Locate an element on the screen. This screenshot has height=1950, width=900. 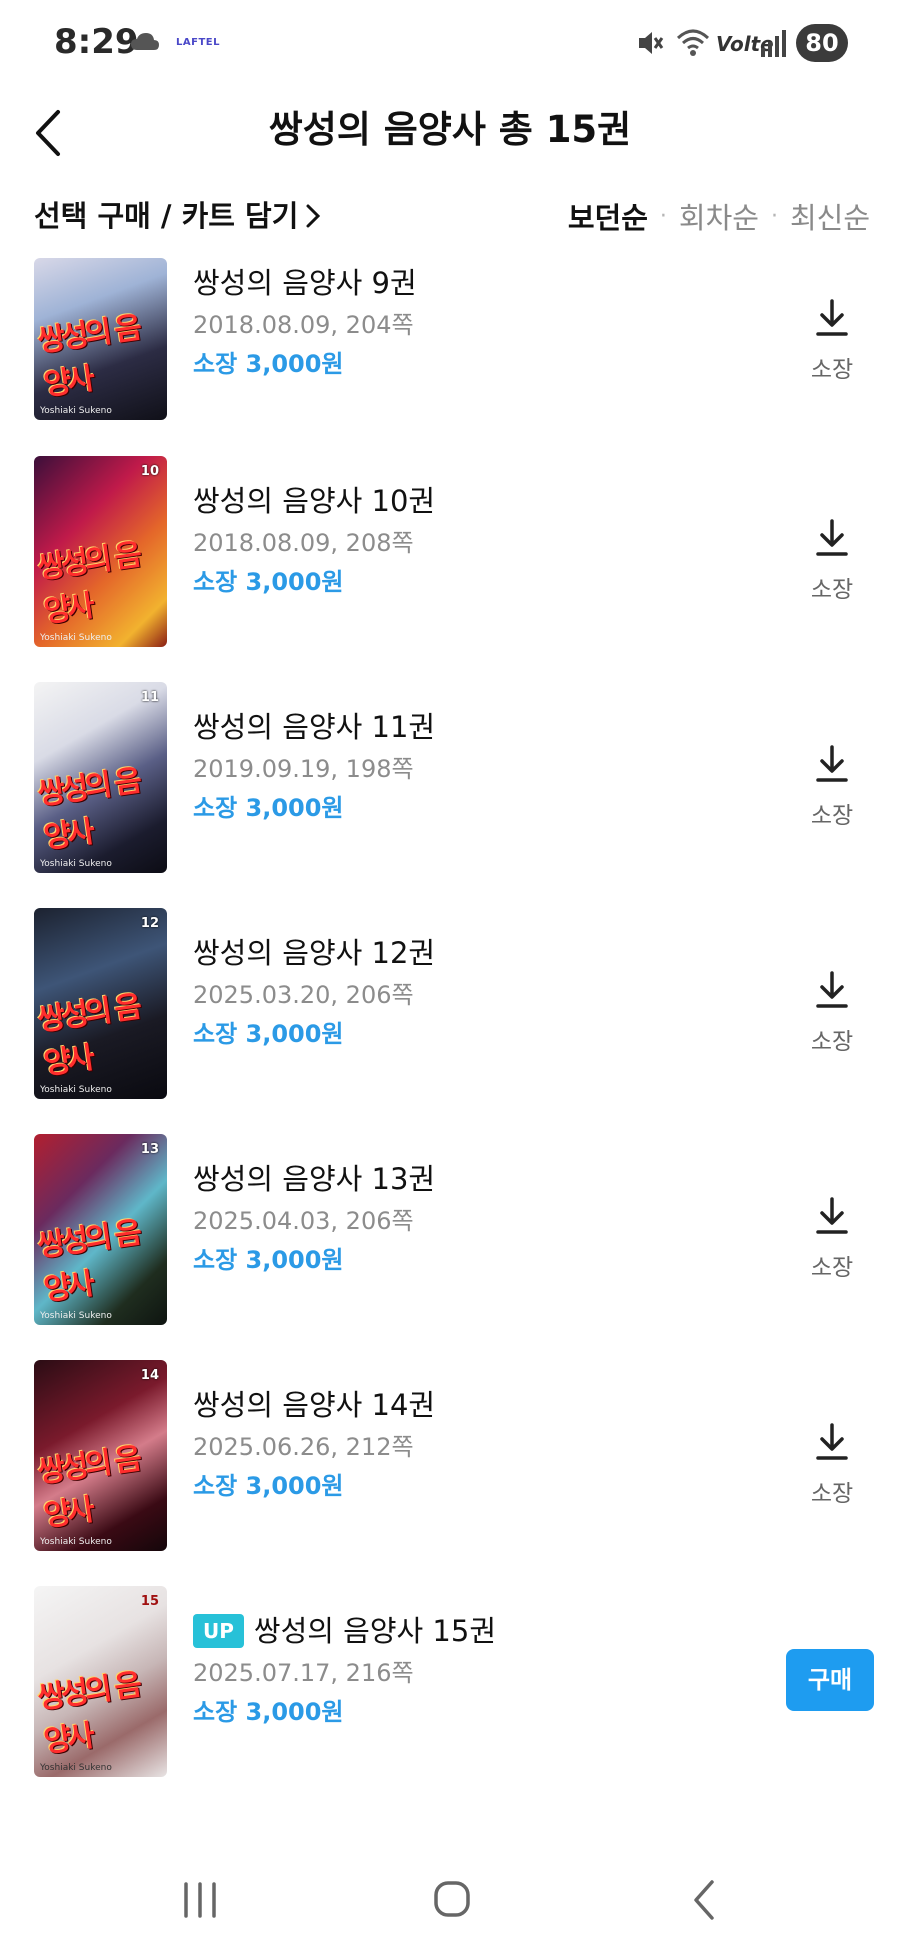
book-info: 쌍성의 음양사 9권 2018.08.09, 204쪽 소장 3,000원 is located at coordinates (305, 323).